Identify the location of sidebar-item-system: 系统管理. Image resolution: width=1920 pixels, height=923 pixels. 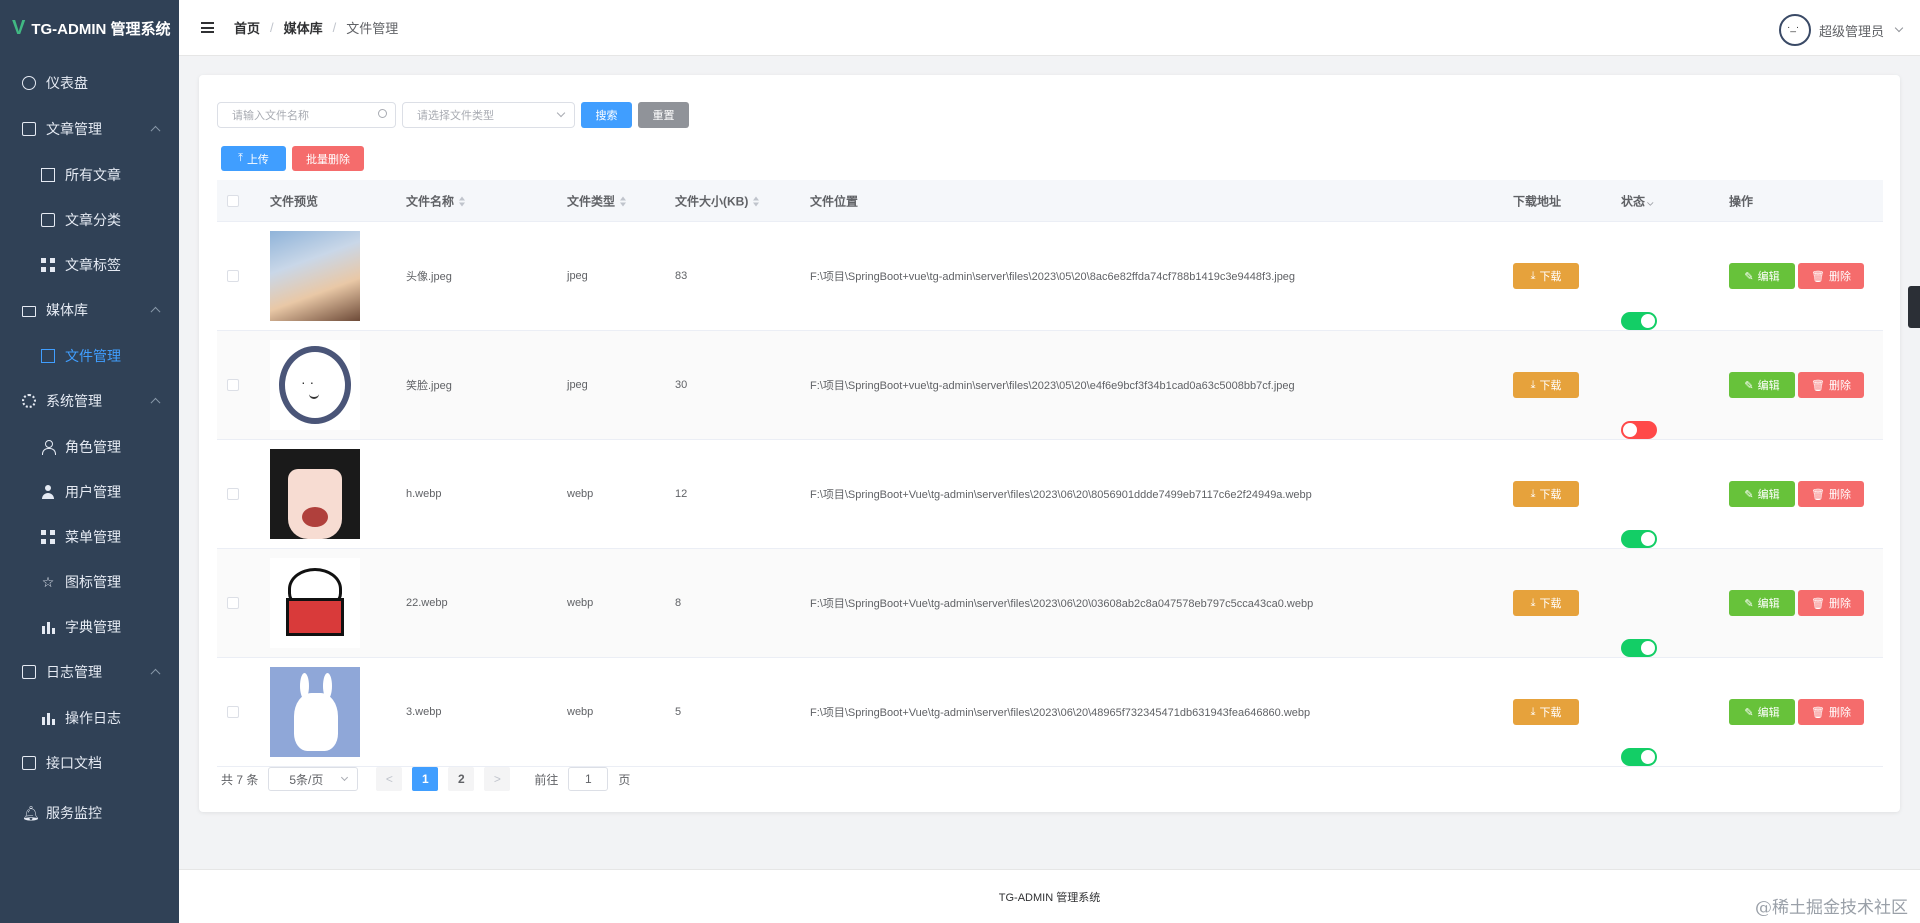
(89, 401).